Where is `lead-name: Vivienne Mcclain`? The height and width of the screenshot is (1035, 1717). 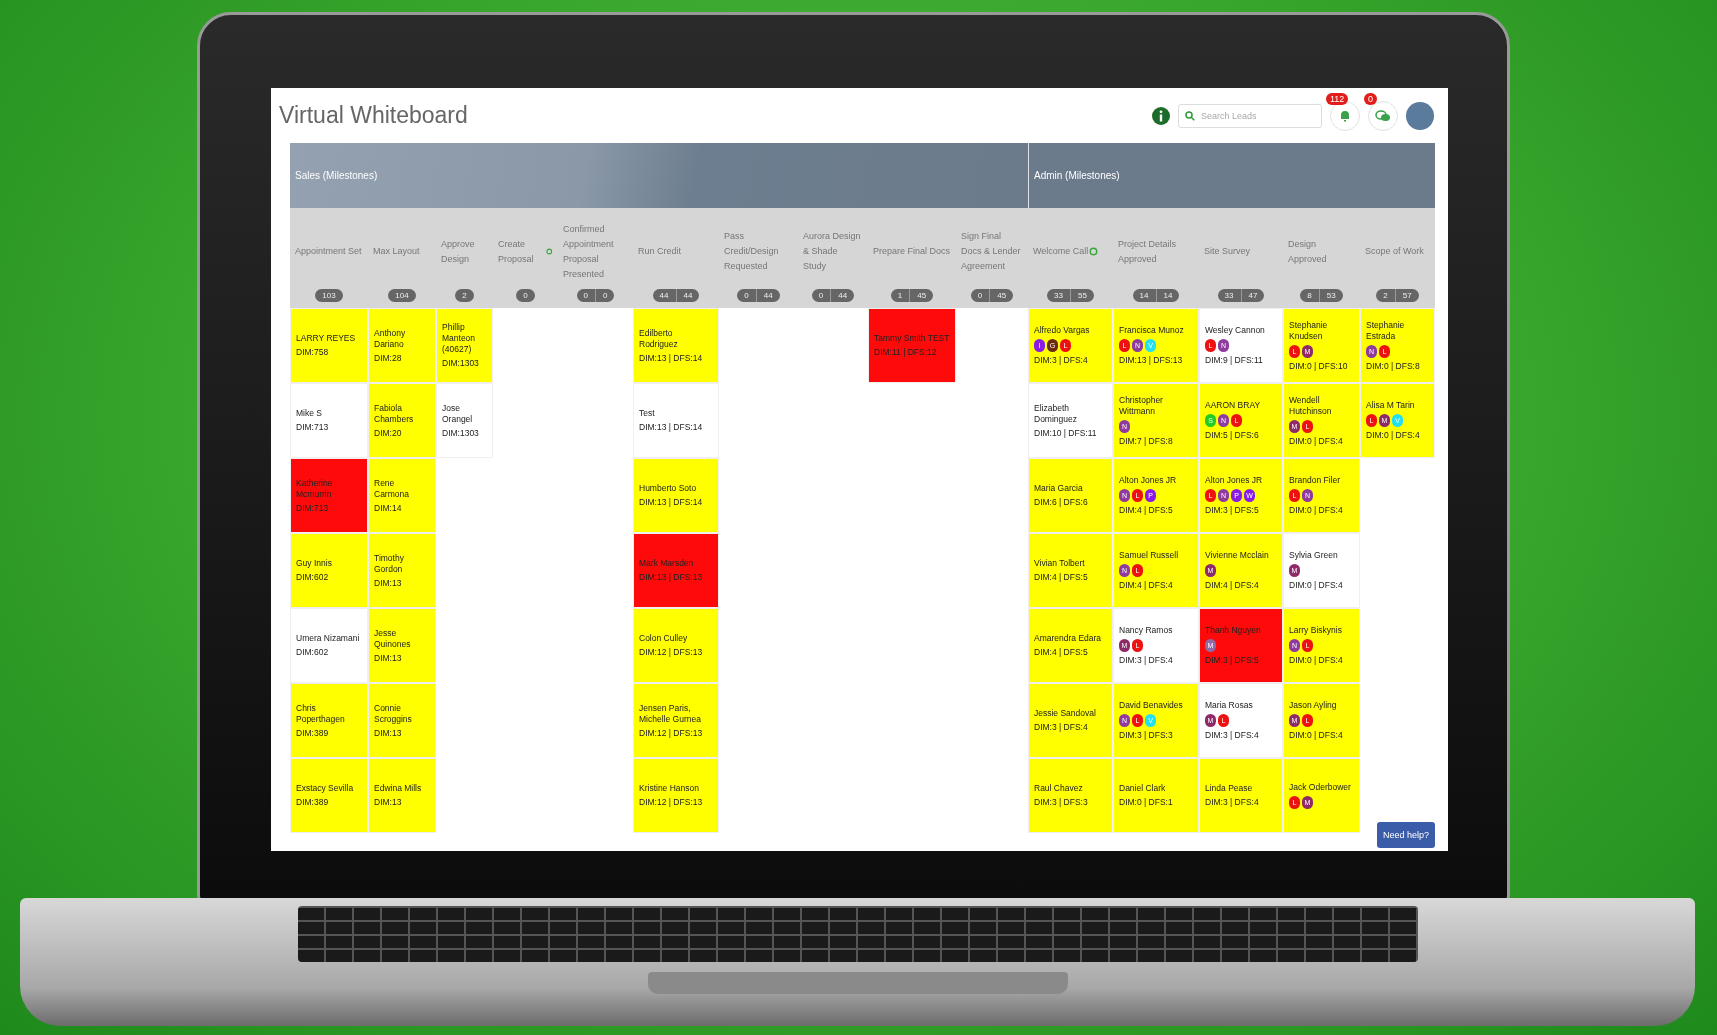
lead-name: Vivienne Mcclain is located at coordinates (1237, 555).